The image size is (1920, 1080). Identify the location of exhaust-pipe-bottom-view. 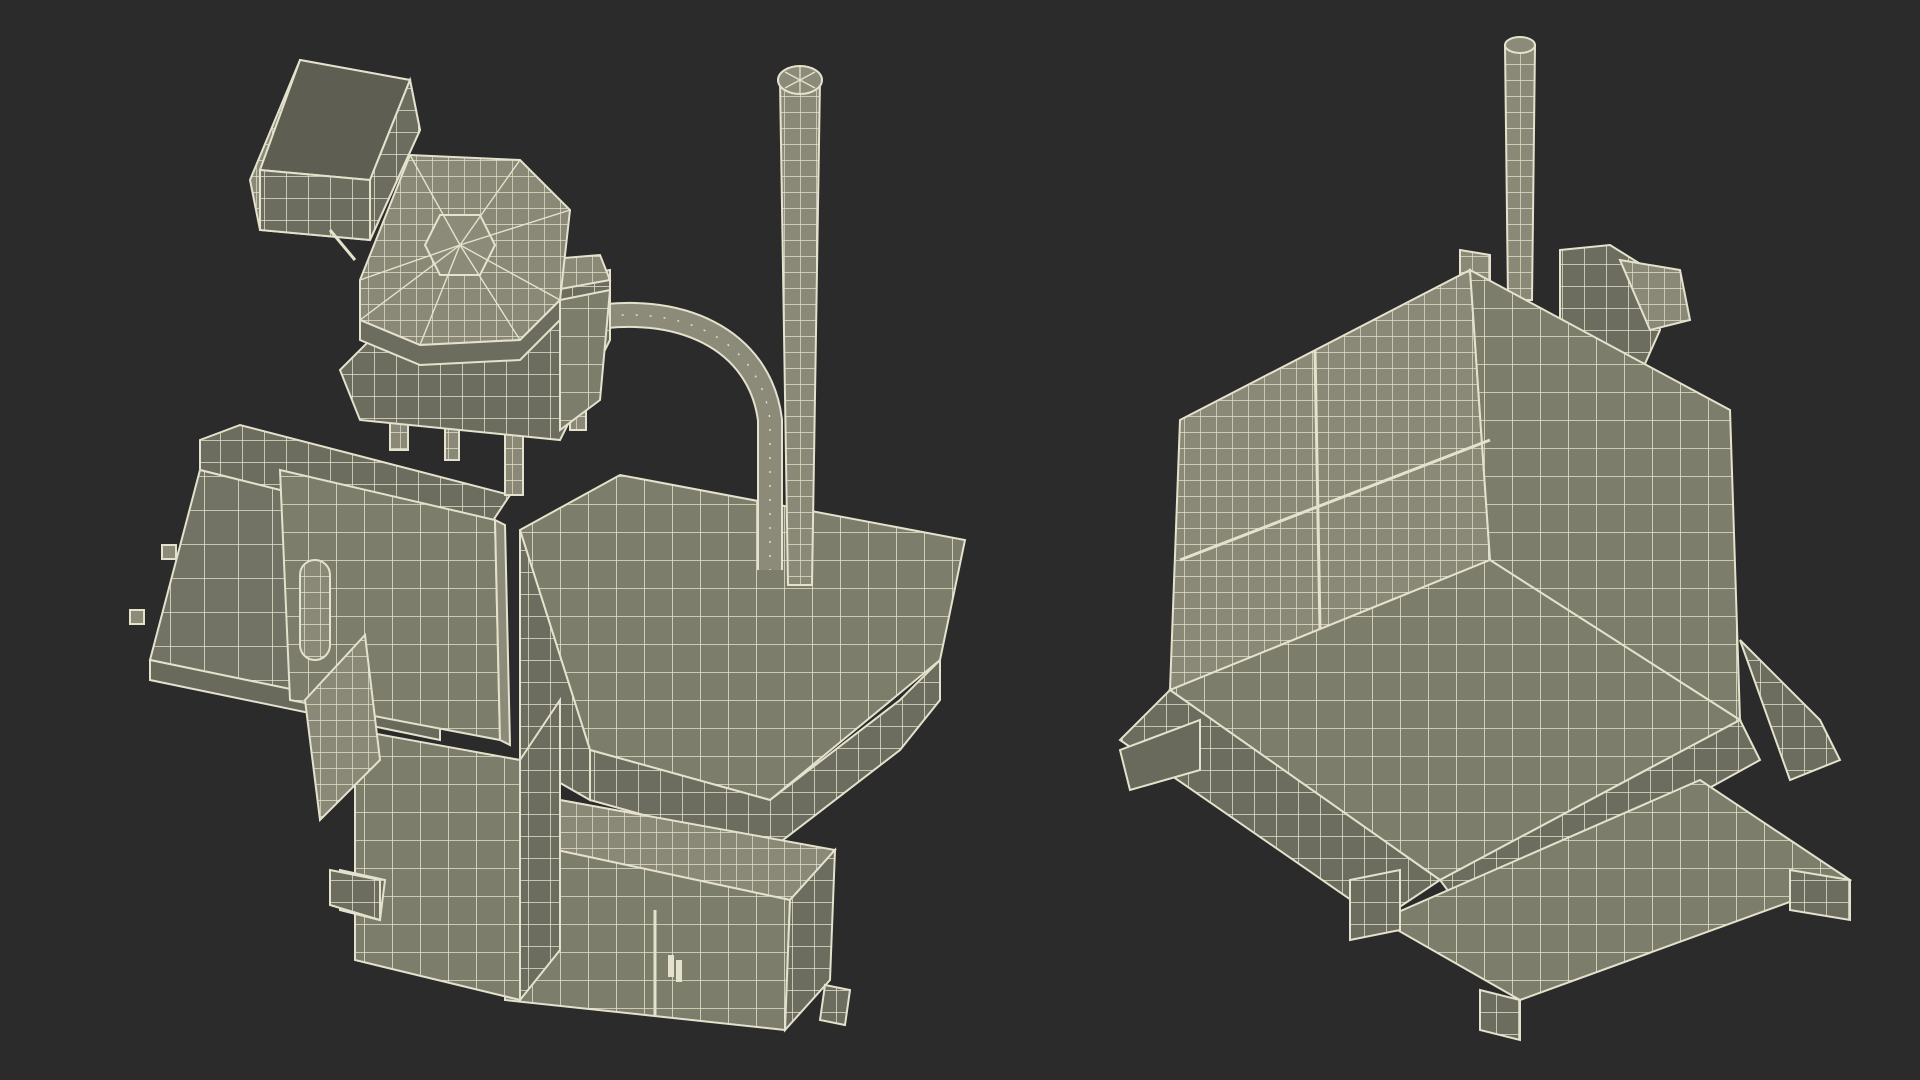
(1520, 168).